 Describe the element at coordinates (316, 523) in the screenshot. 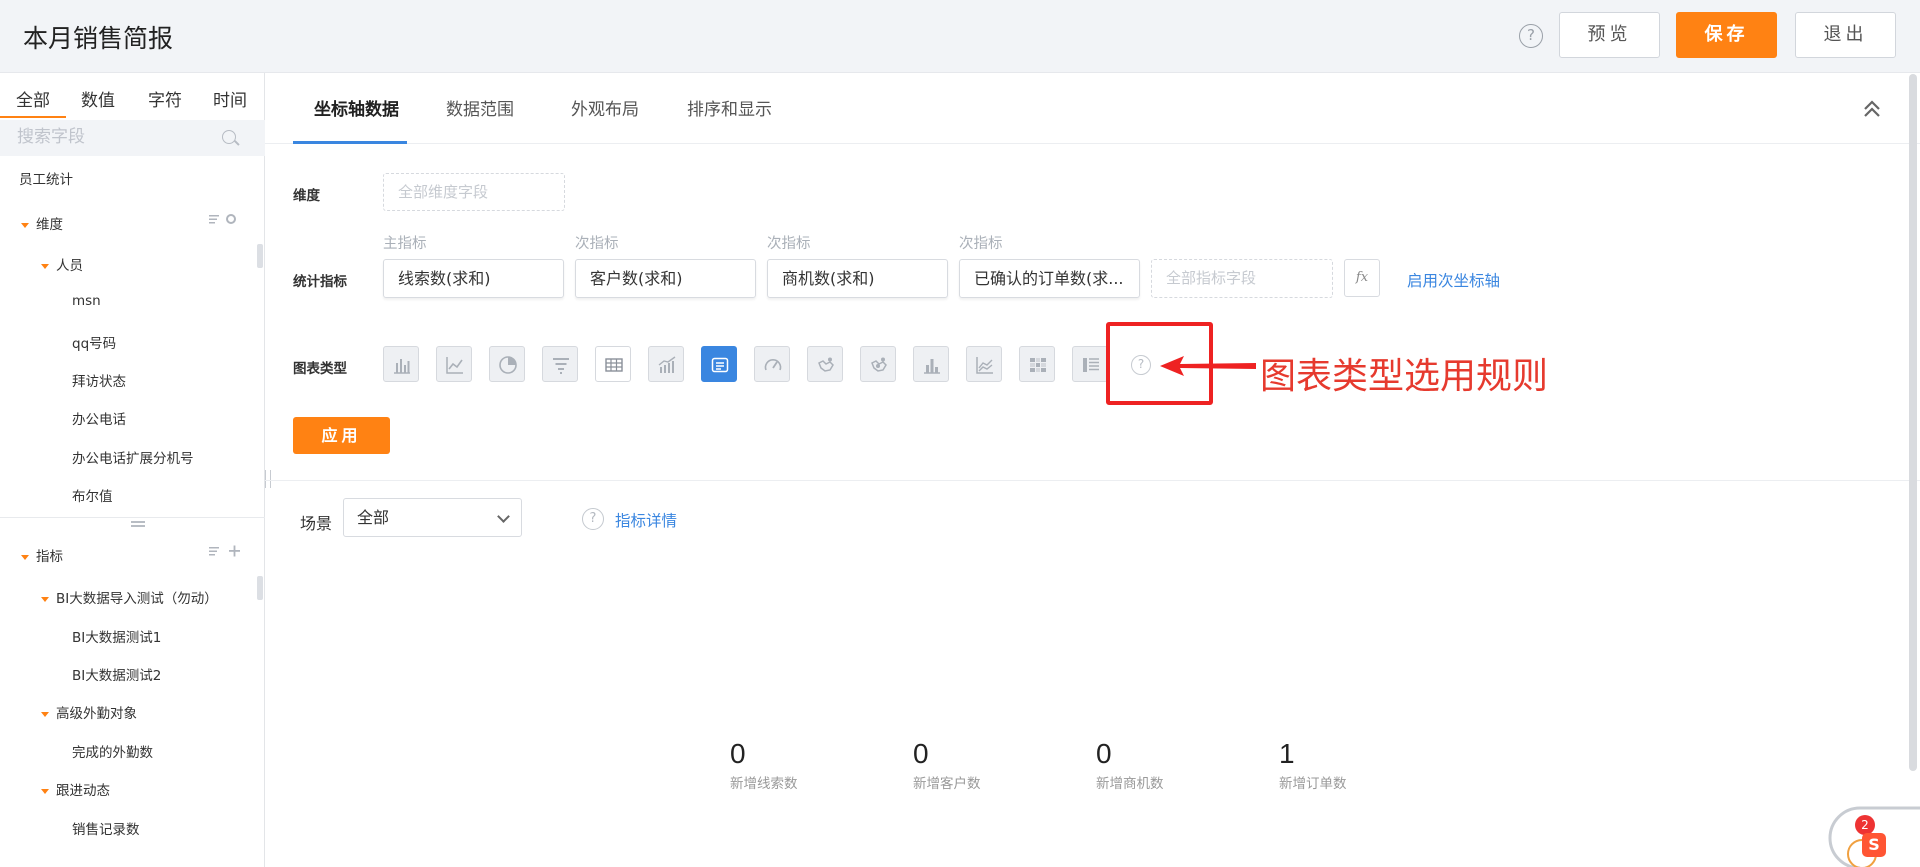

I see `scene-label: 场景` at that location.